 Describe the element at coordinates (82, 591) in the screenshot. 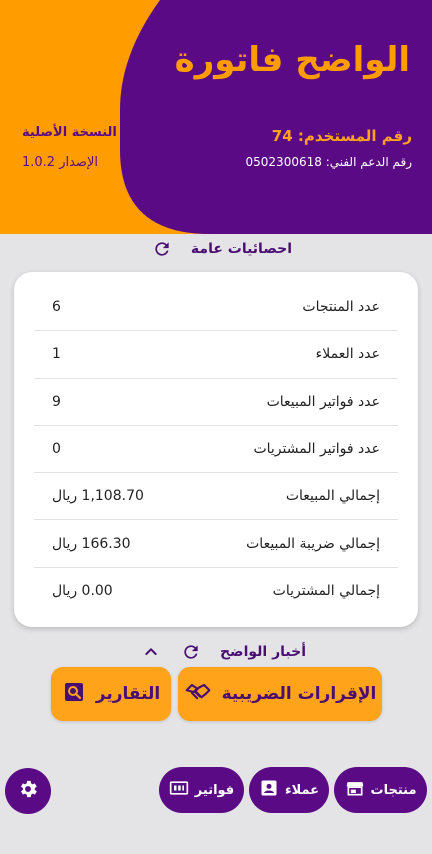

I see `stat-value: 0.00 ريال` at that location.